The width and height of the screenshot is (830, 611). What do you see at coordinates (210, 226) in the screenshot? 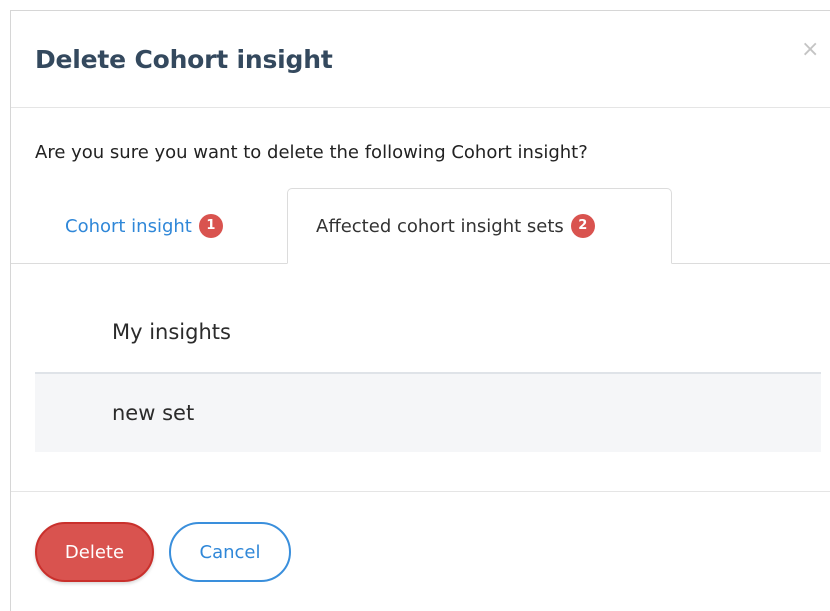
I see `count-badge: 1` at bounding box center [210, 226].